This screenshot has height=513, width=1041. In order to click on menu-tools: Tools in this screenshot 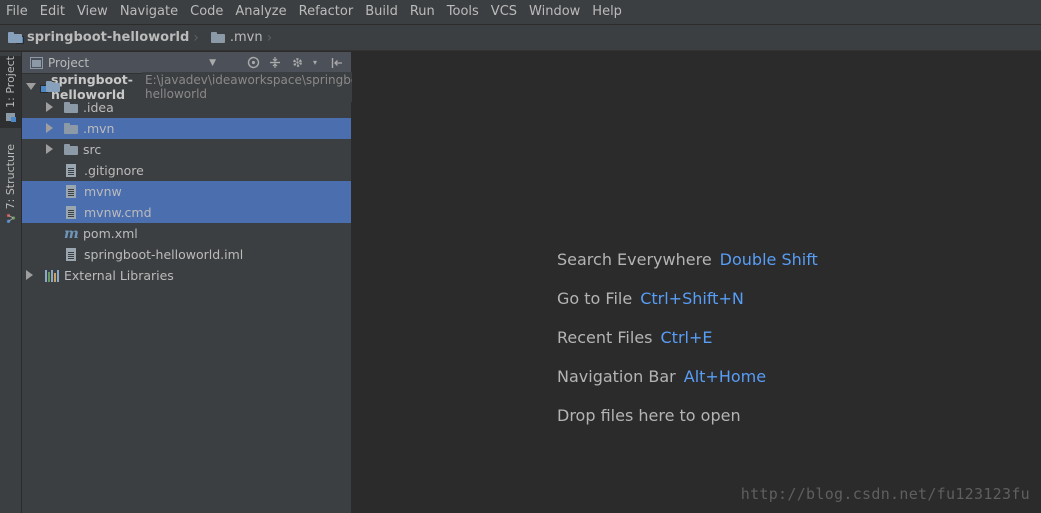, I will do `click(463, 12)`.